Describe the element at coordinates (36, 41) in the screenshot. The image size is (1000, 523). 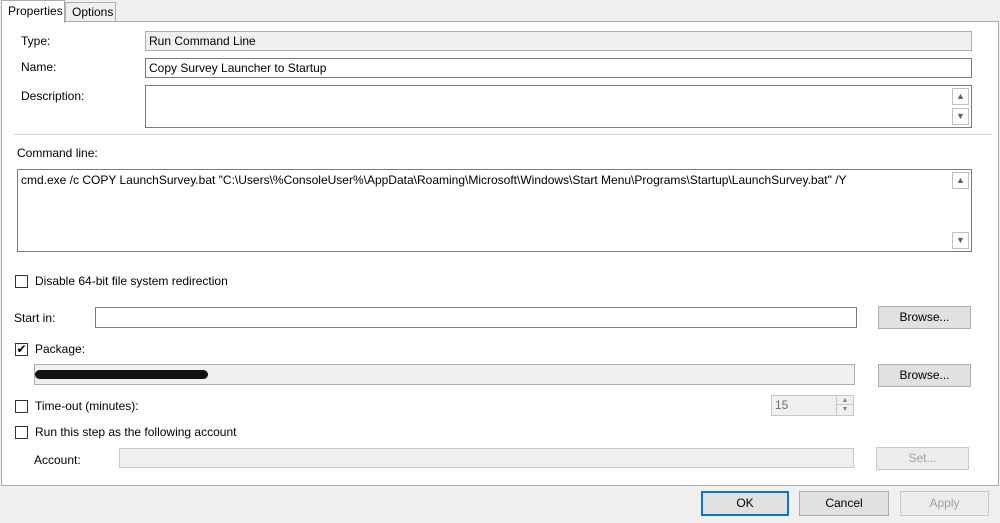
I see `type-label: Type:` at that location.